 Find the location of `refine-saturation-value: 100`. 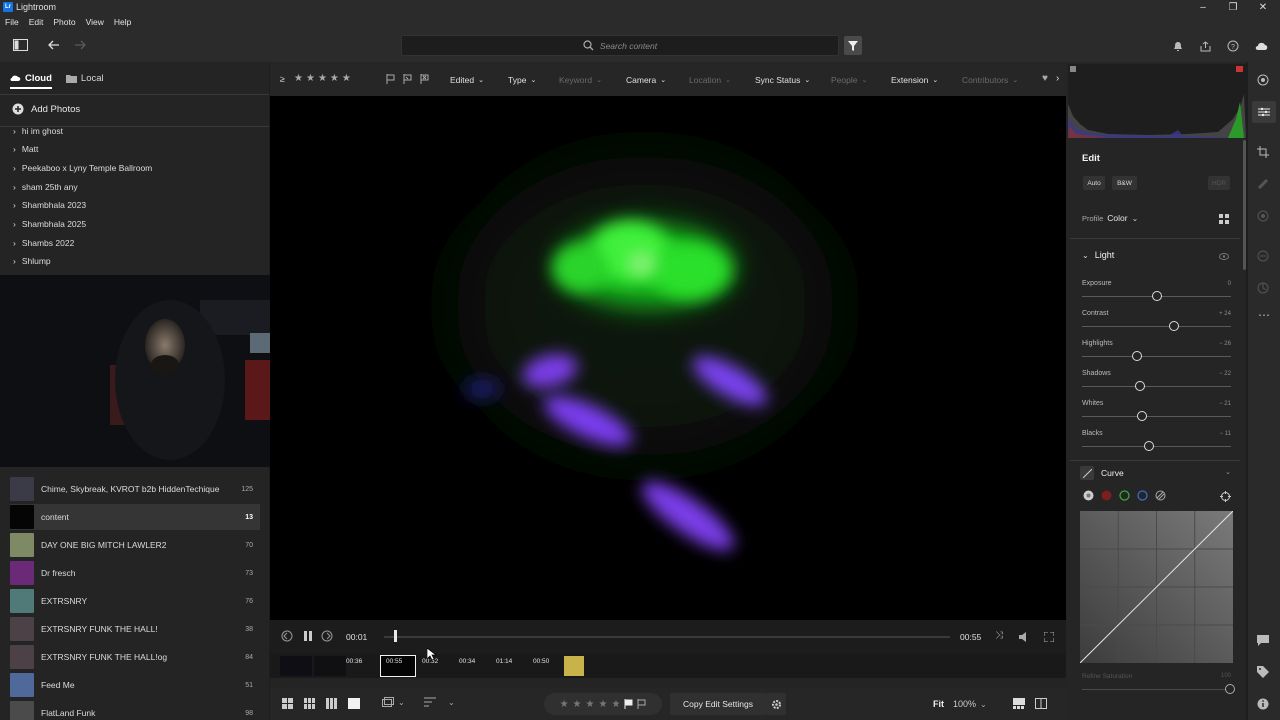

refine-saturation-value: 100 is located at coordinates (1226, 676).